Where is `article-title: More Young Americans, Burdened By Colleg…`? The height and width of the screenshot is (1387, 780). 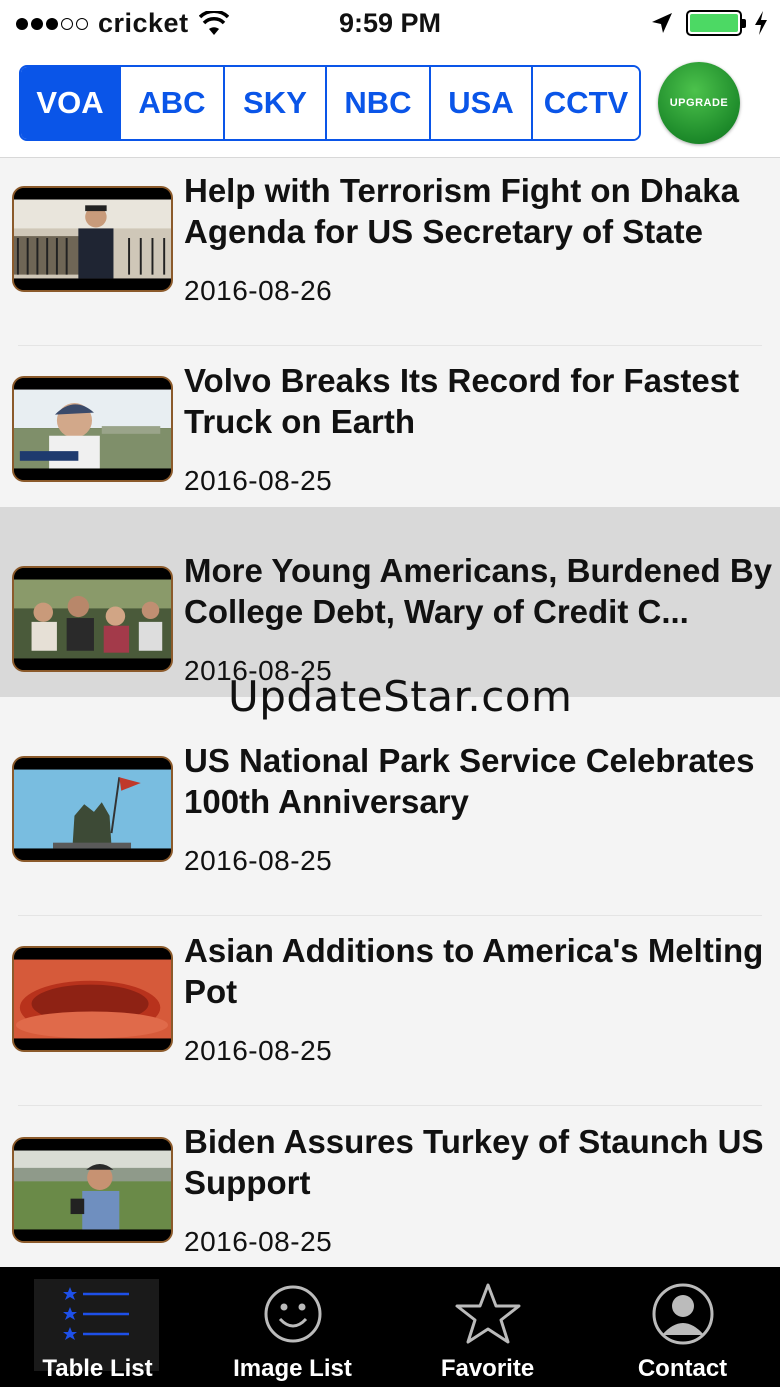
article-title: More Young Americans, Burdened By Colleg… is located at coordinates (478, 591).